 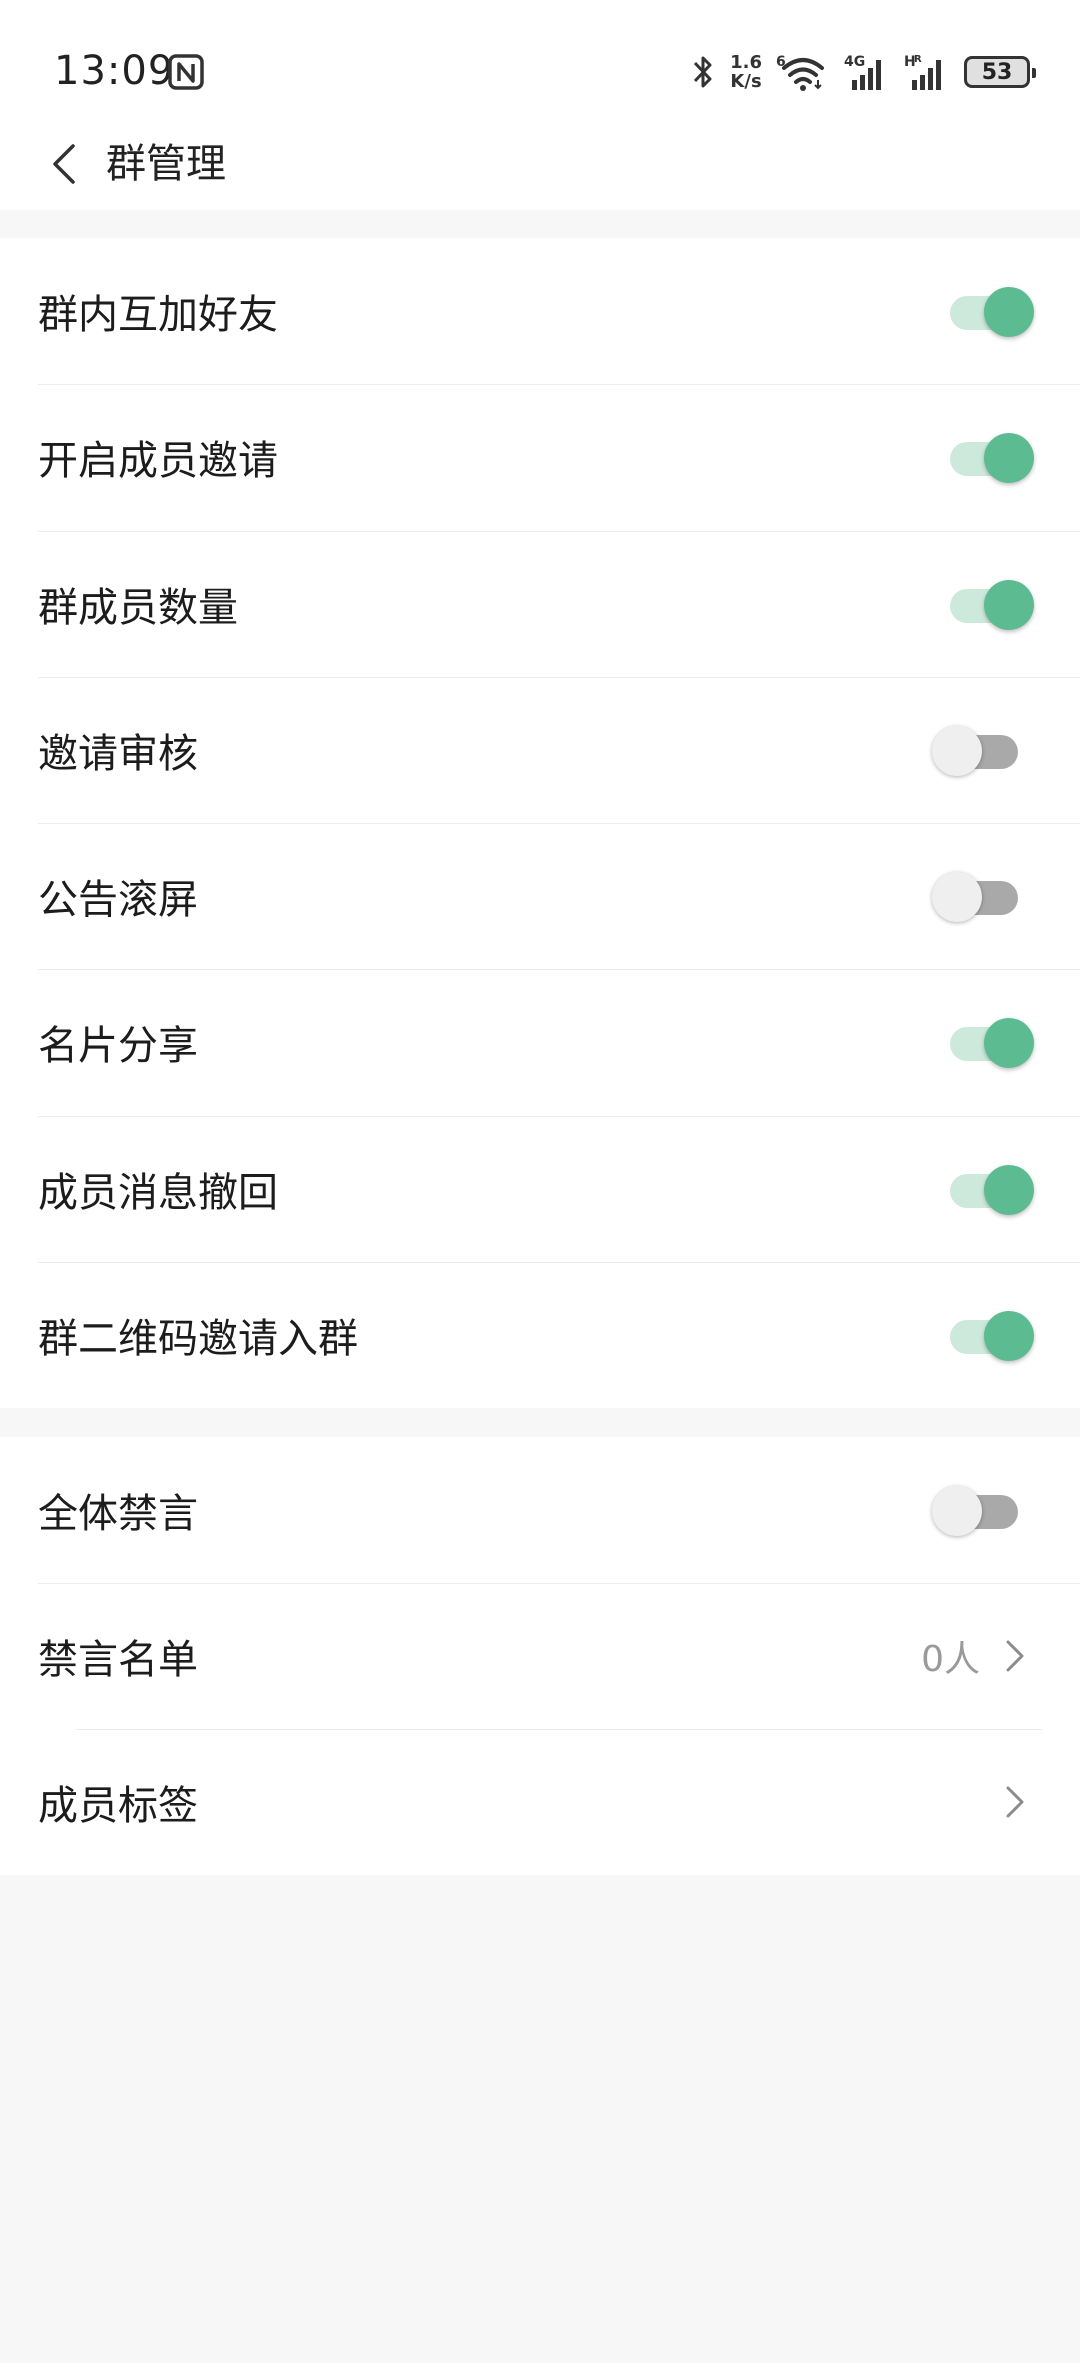 I want to click on battery-level: 53, so click(x=997, y=72).